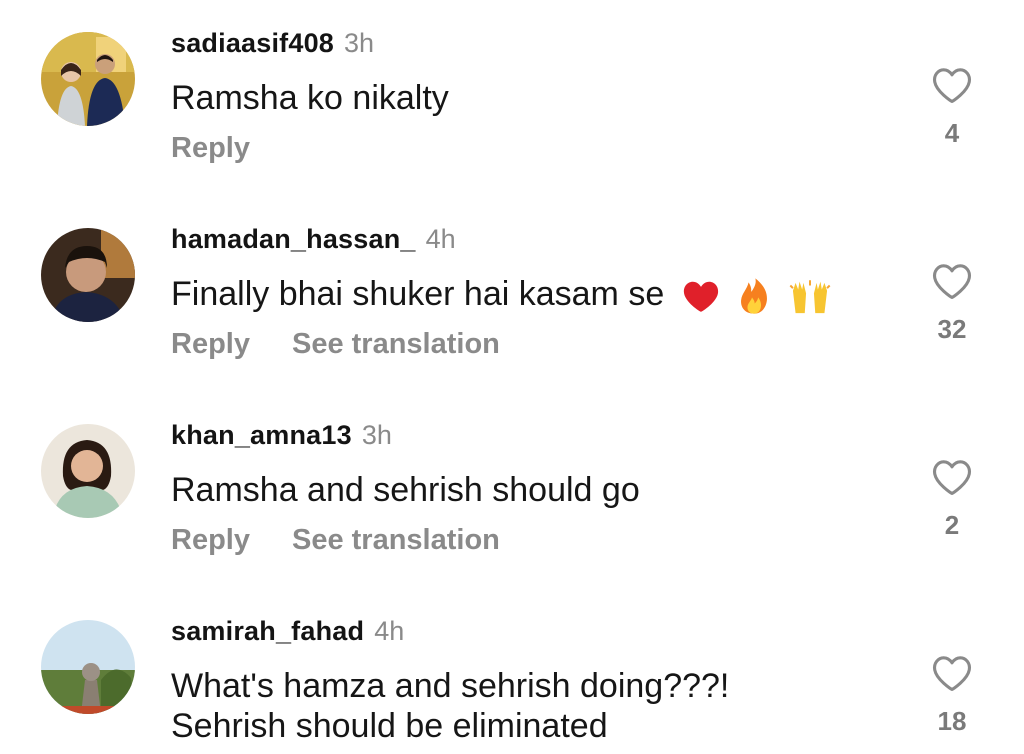  What do you see at coordinates (261, 435) in the screenshot?
I see `username: khan_amna13` at bounding box center [261, 435].